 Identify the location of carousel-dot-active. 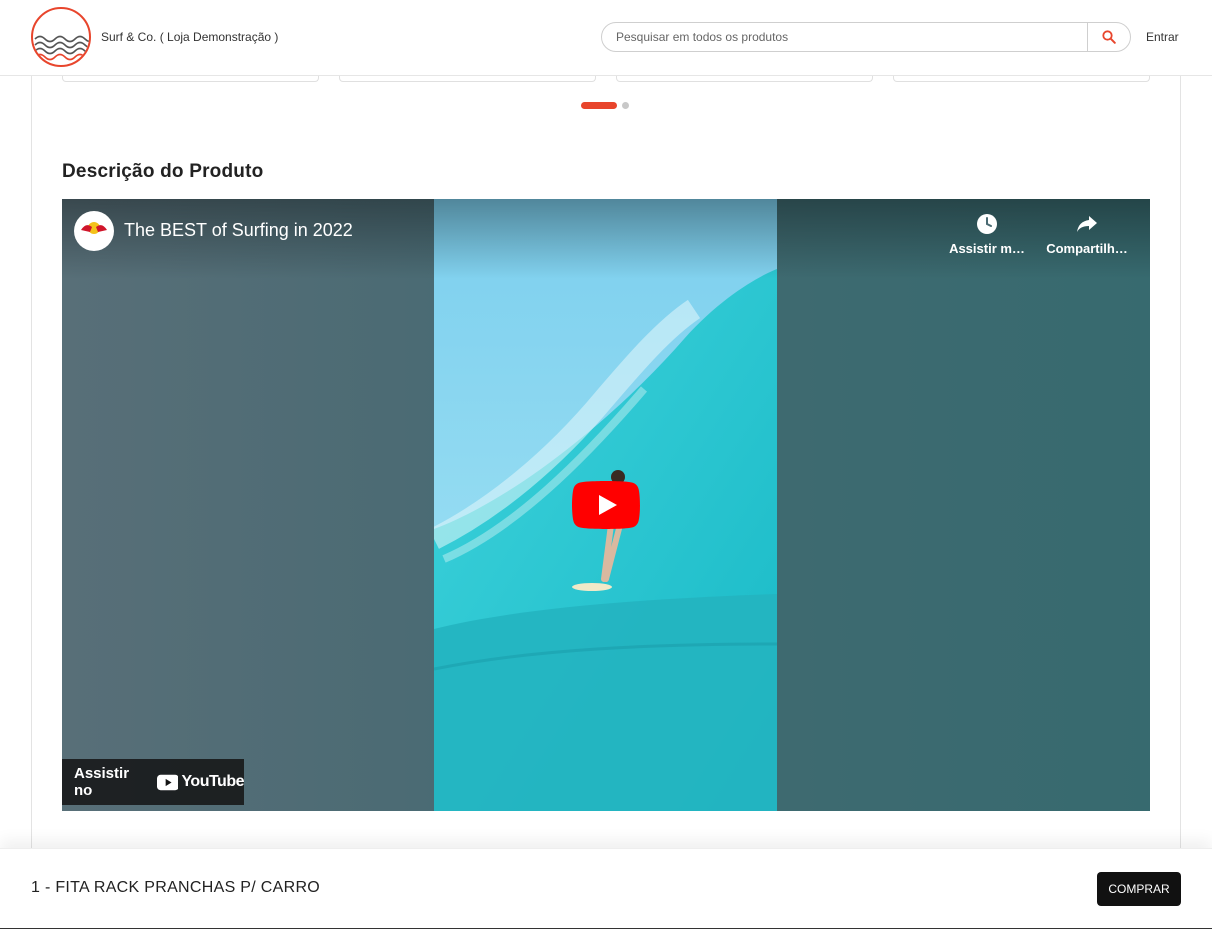
(599, 105).